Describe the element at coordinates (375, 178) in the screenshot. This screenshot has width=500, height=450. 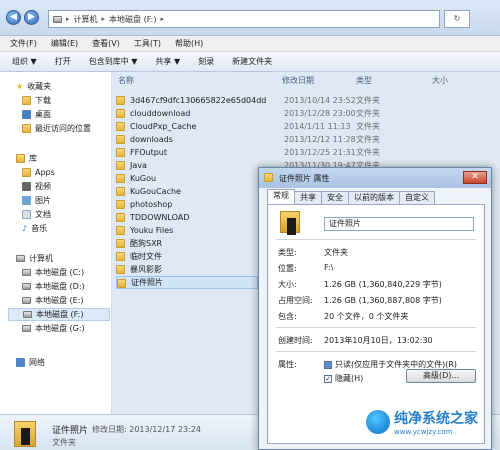
I see `dialog-titlebar: 证件照片 属性 ✕` at that location.